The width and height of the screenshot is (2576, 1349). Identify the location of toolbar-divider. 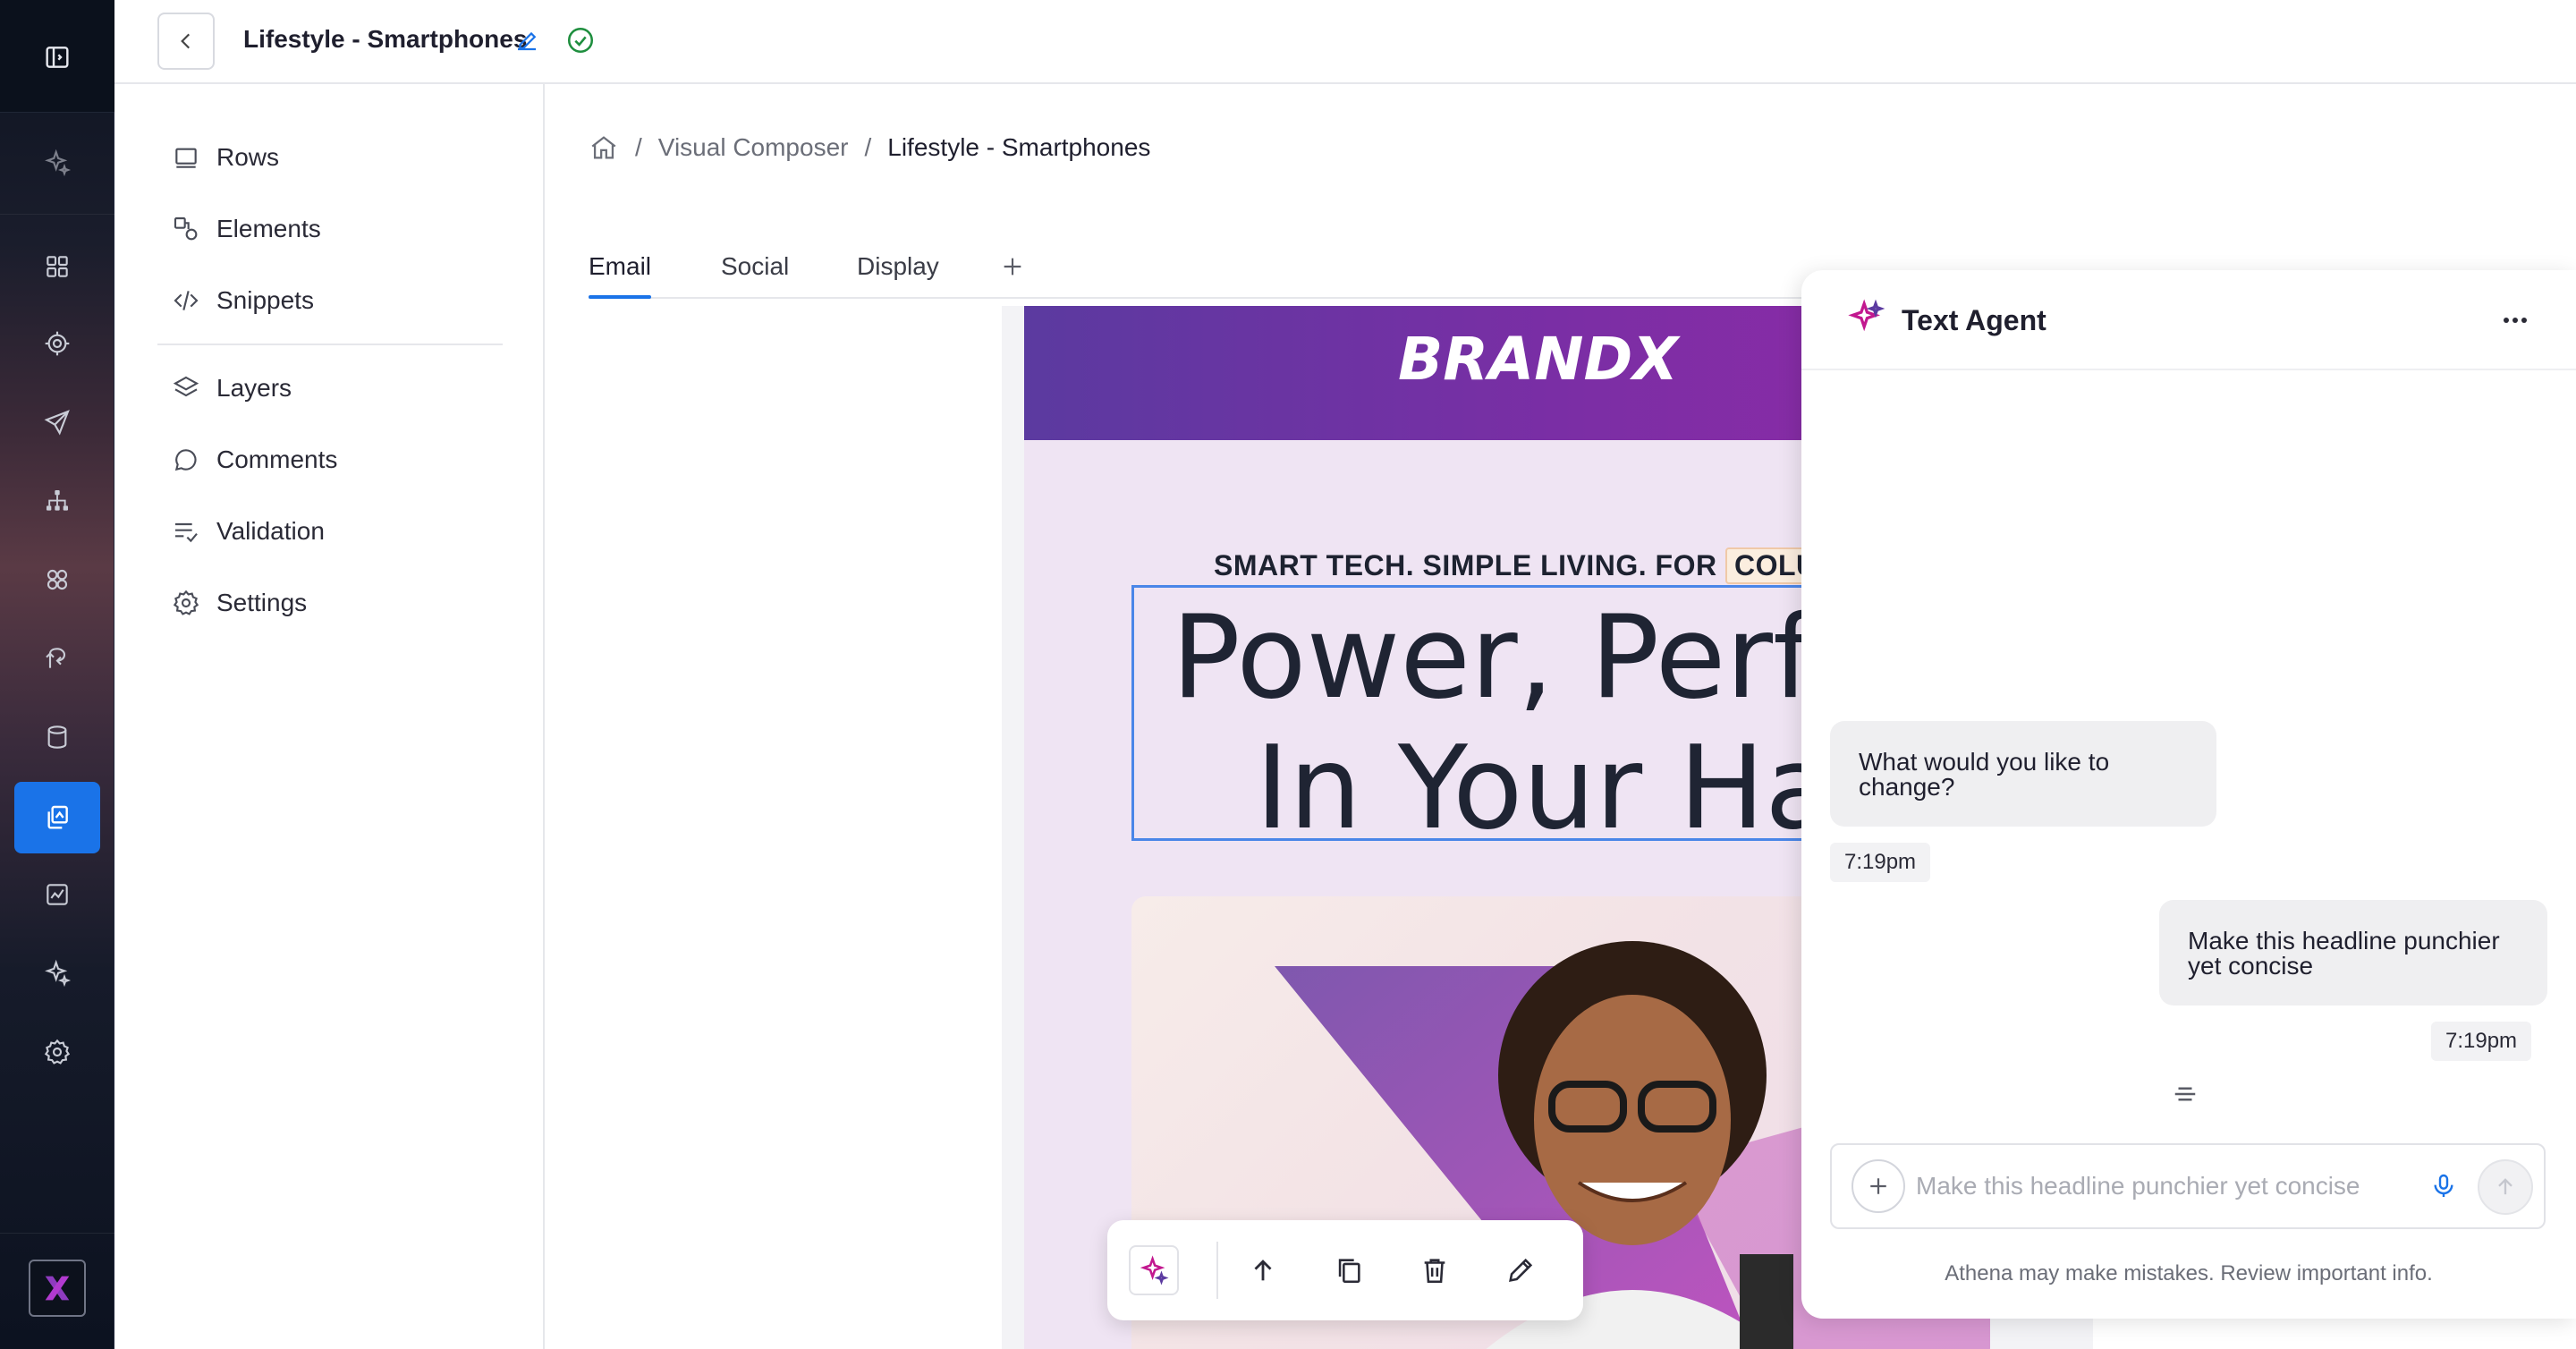
(1217, 1270).